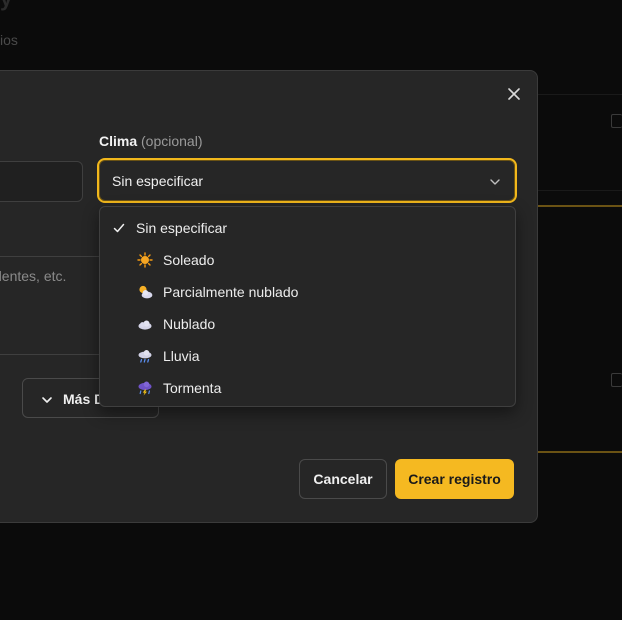  What do you see at coordinates (33, 276) in the screenshot?
I see `notes-placeholder-fragment: dentes, etc.` at bounding box center [33, 276].